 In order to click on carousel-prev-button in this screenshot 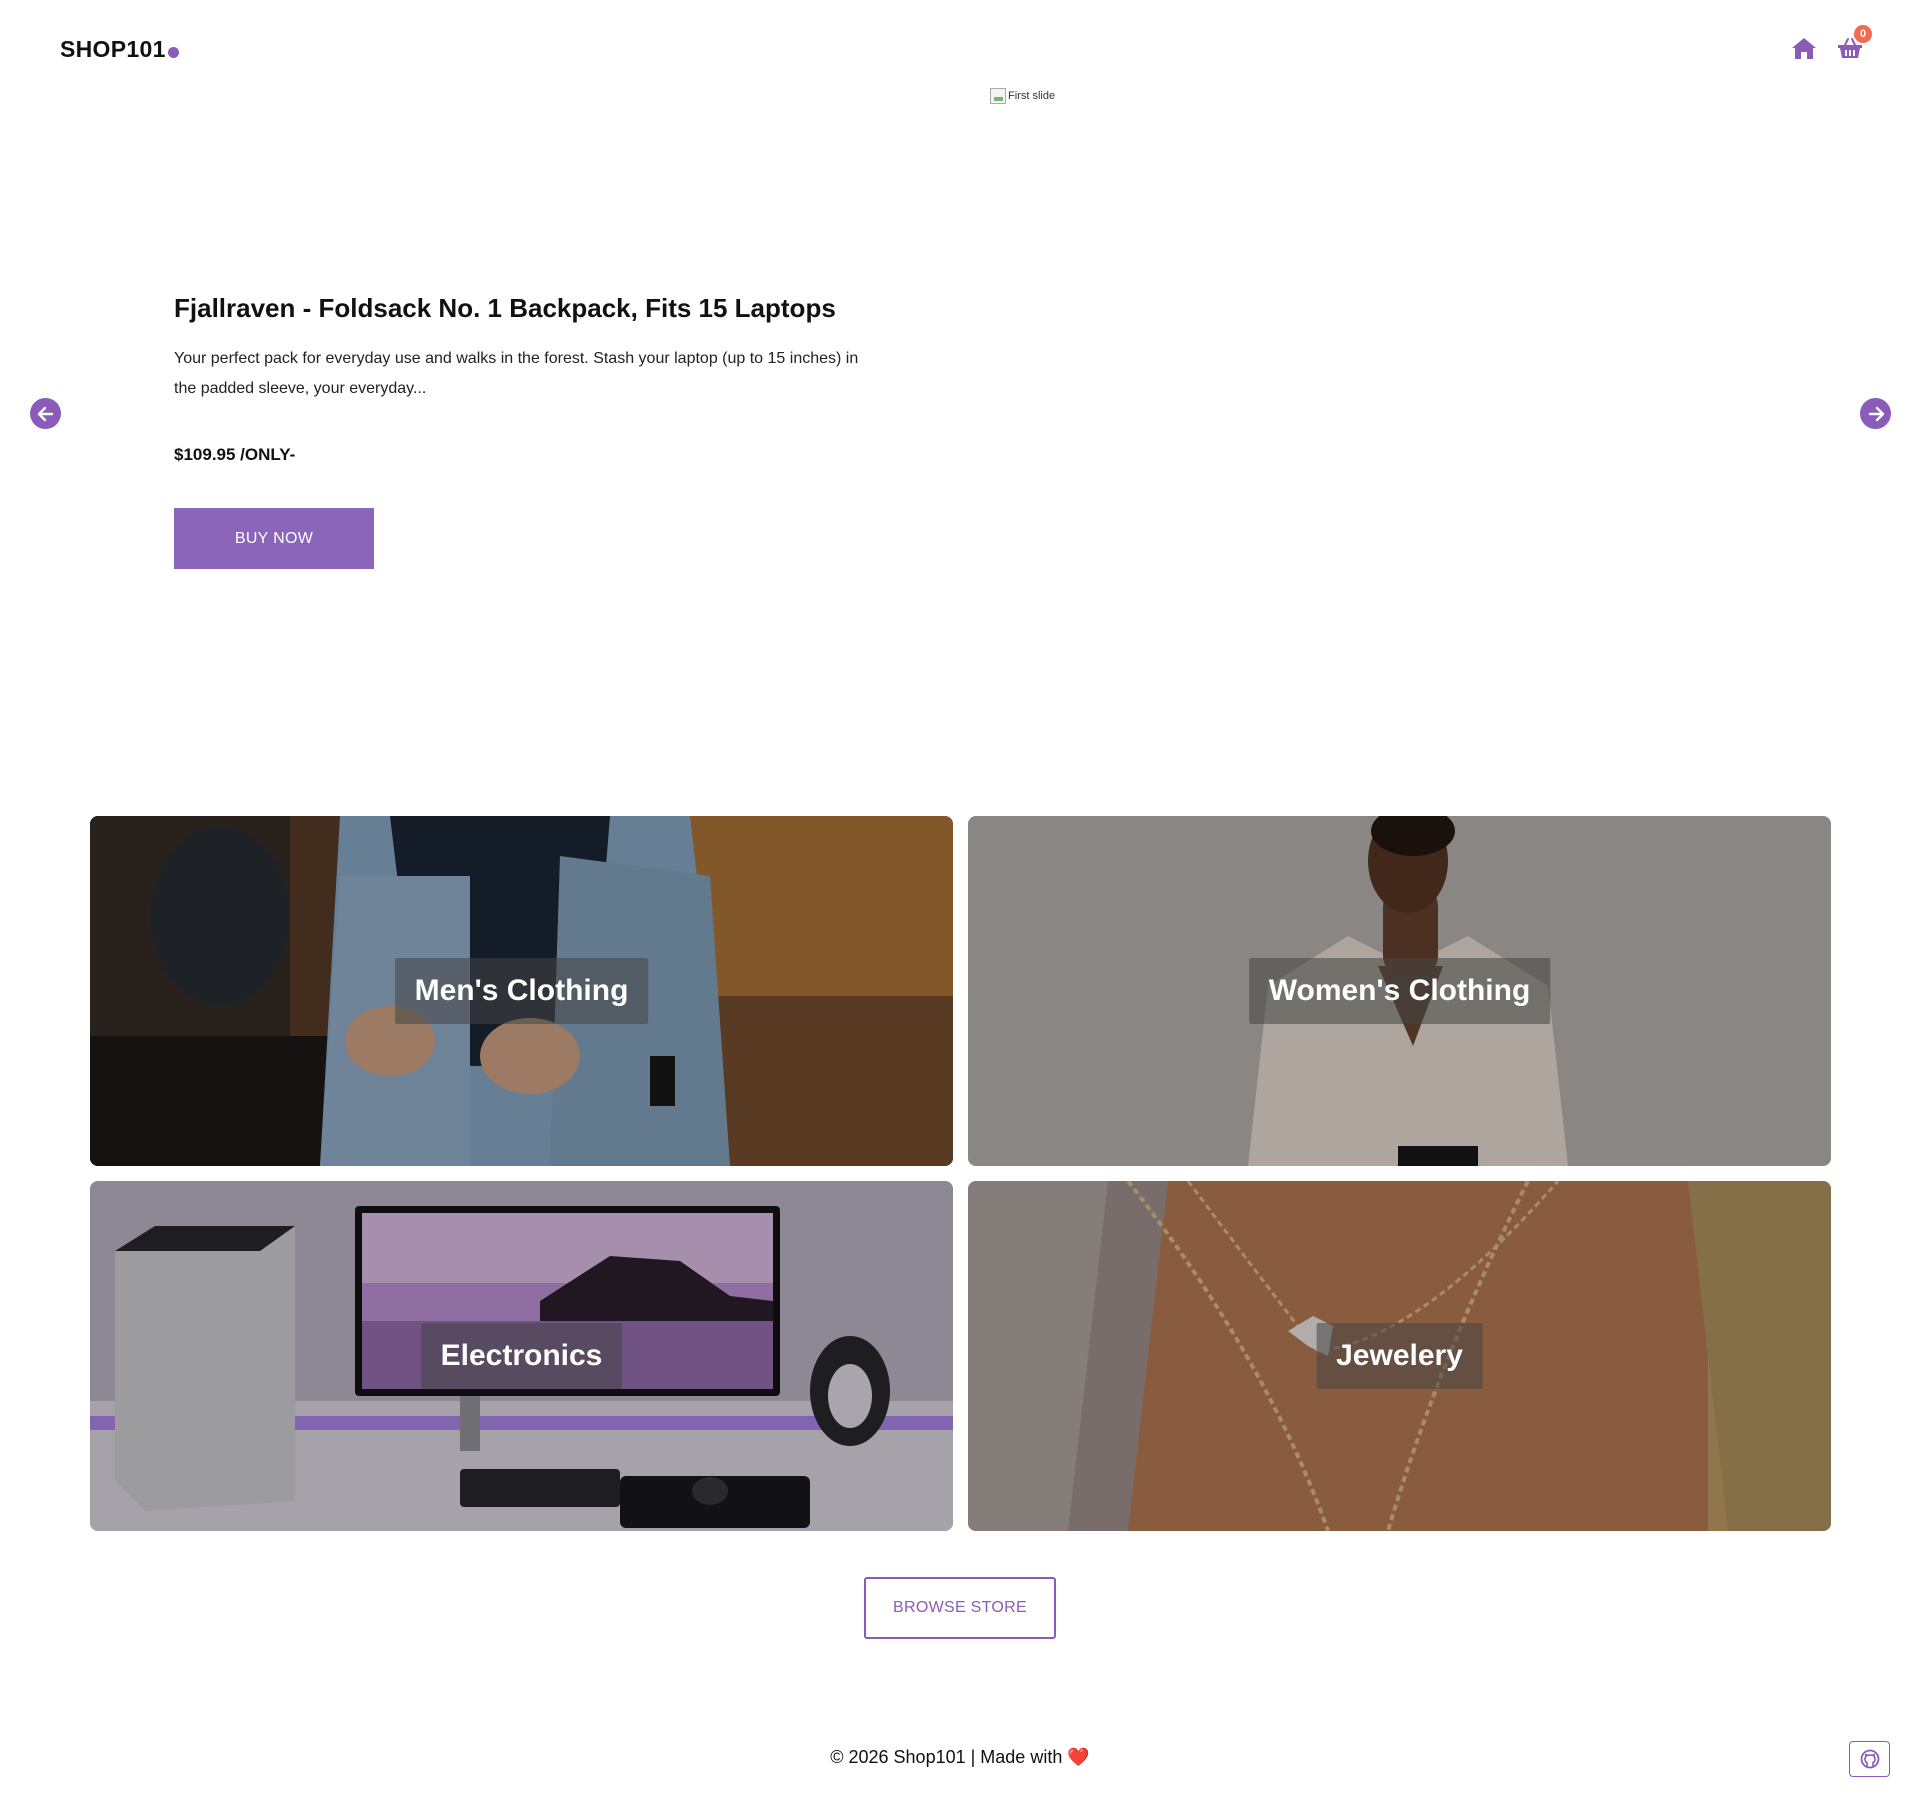, I will do `click(45, 413)`.